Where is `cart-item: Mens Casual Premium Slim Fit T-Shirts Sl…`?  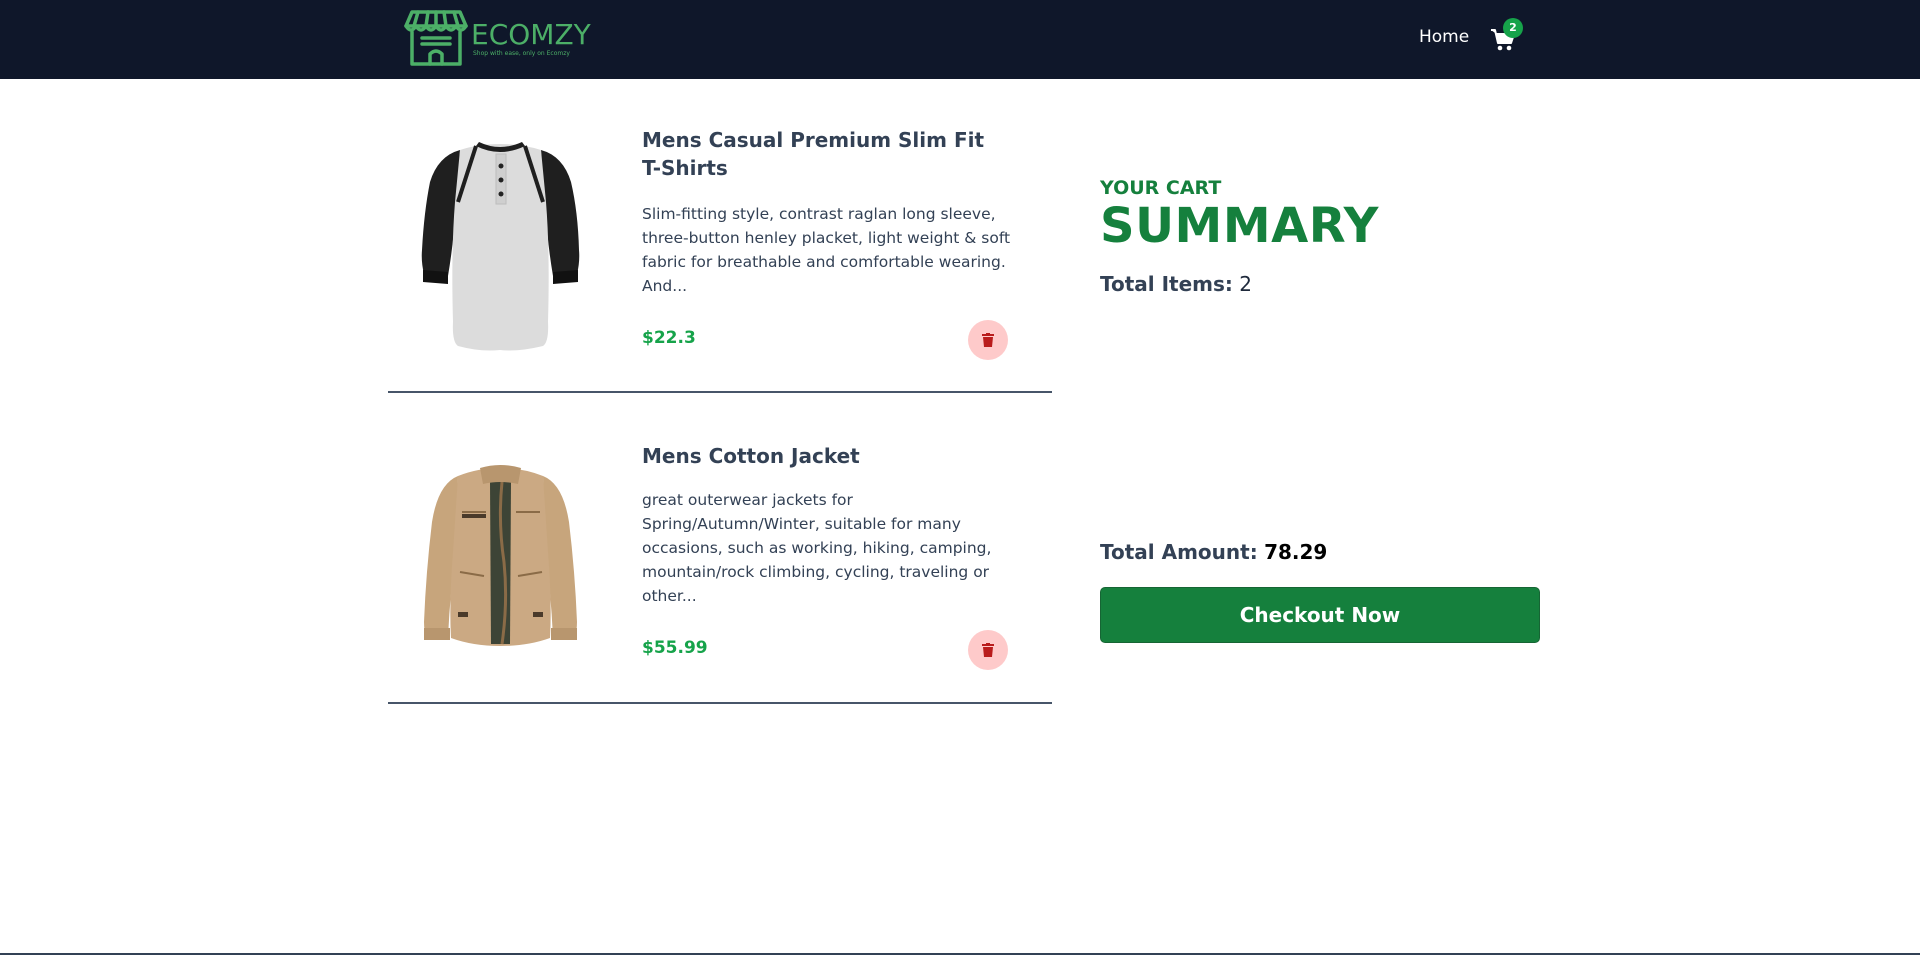 cart-item: Mens Casual Premium Slim Fit T-Shirts Sl… is located at coordinates (720, 250).